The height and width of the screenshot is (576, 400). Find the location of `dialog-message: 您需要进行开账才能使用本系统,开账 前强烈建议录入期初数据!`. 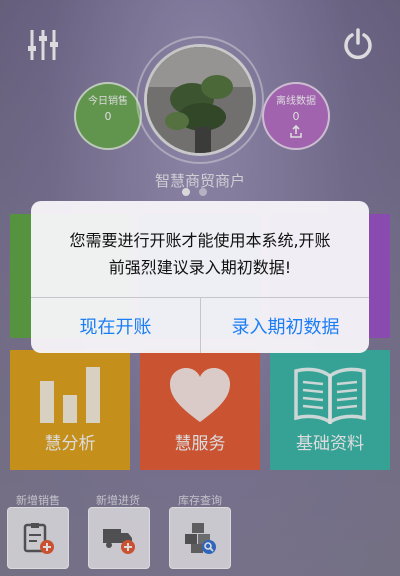

dialog-message: 您需要进行开账才能使用本系统,开账 前强烈建议录入期初数据! is located at coordinates (200, 254).